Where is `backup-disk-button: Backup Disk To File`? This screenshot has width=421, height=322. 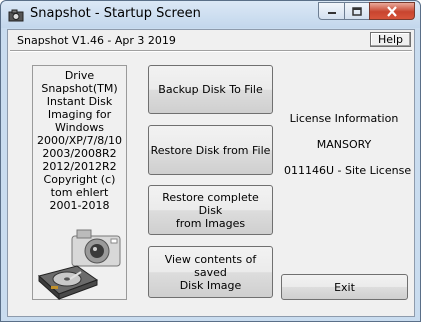 backup-disk-button: Backup Disk To File is located at coordinates (210, 89).